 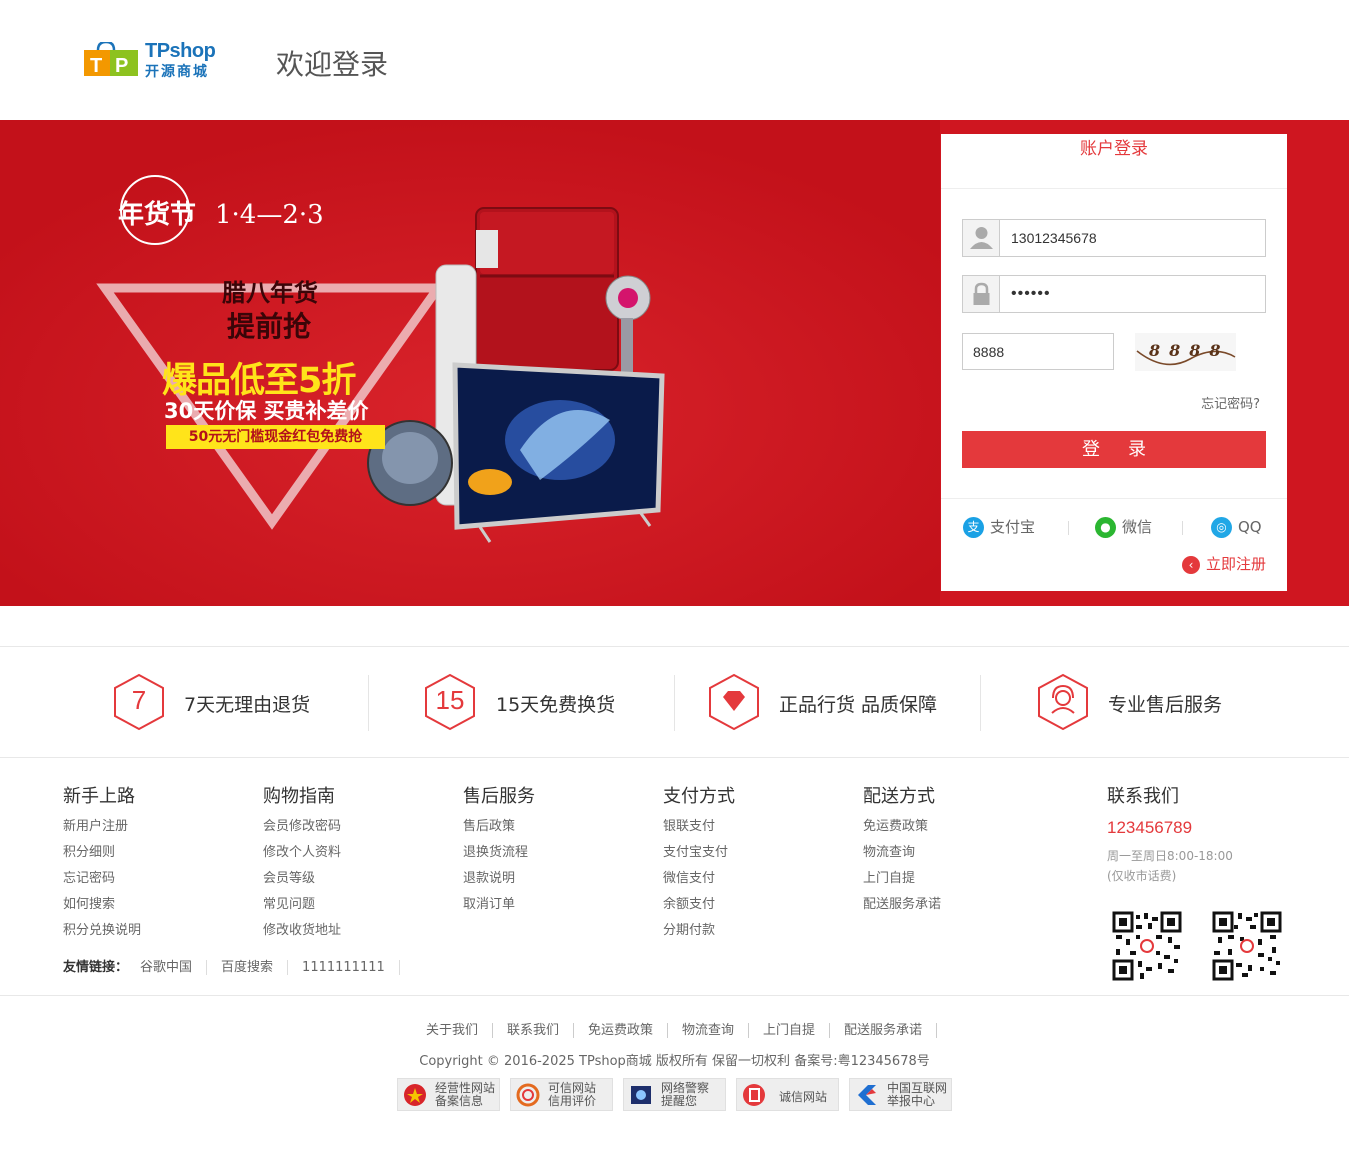 What do you see at coordinates (699, 879) in the screenshot?
I see `footer-link: 微信支付` at bounding box center [699, 879].